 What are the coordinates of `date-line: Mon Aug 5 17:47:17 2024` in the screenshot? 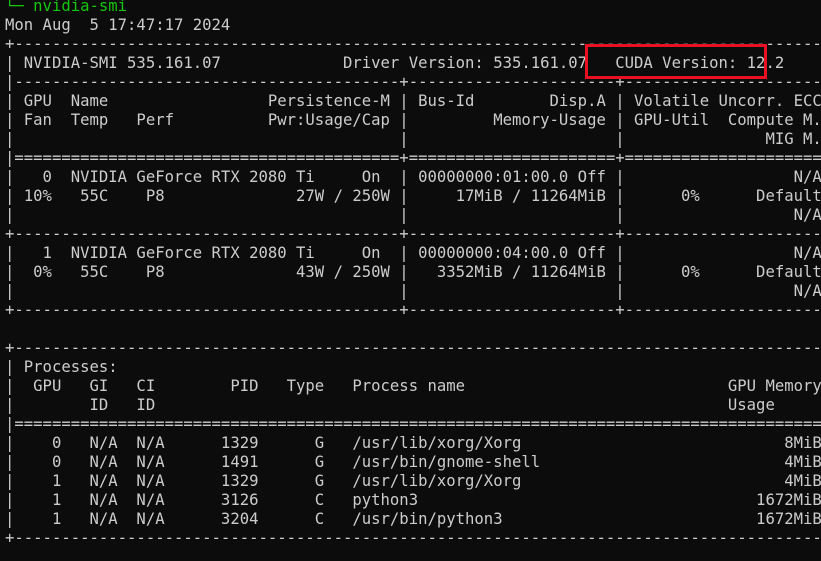 It's located at (118, 25).